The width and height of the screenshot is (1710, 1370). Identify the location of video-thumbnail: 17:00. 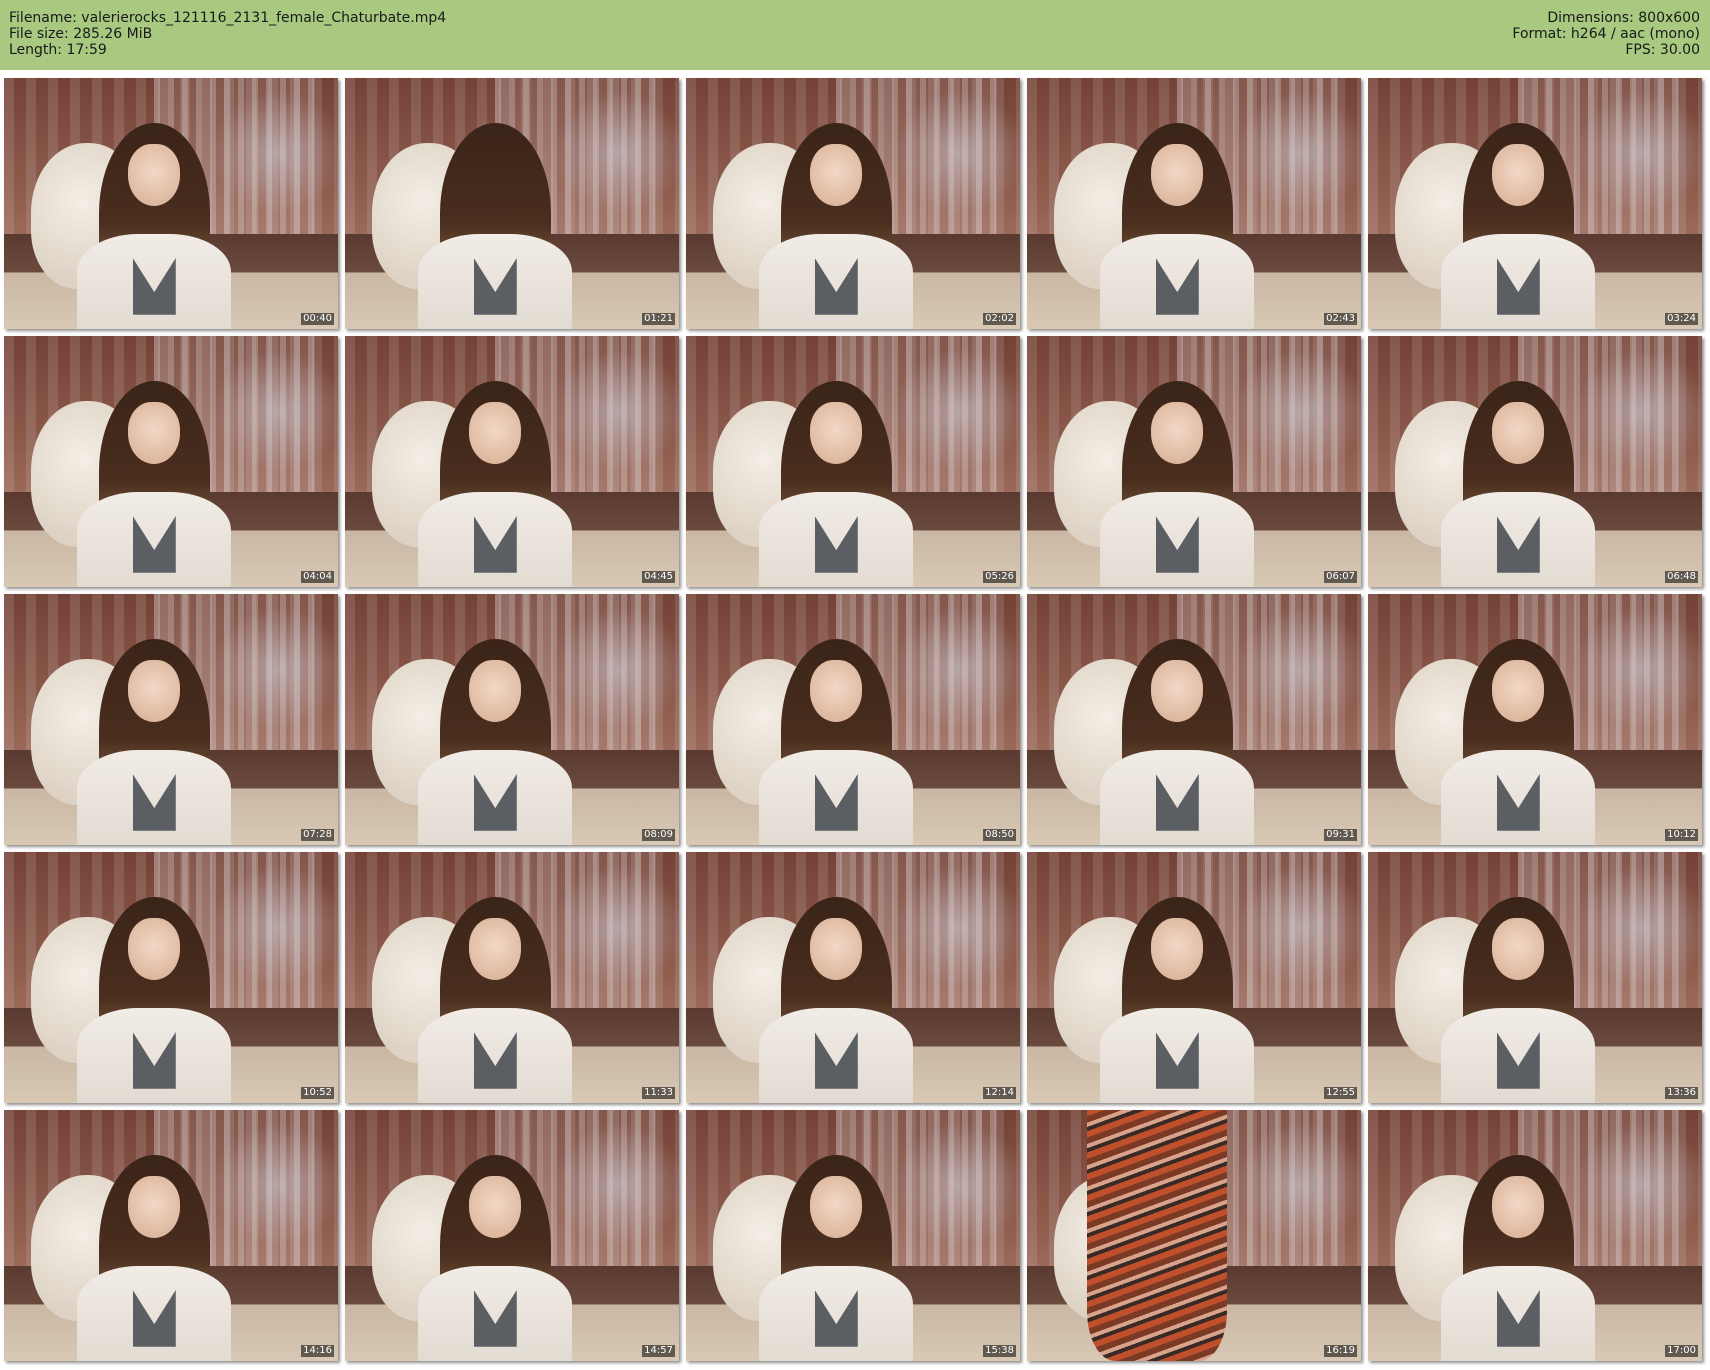
(1535, 1235).